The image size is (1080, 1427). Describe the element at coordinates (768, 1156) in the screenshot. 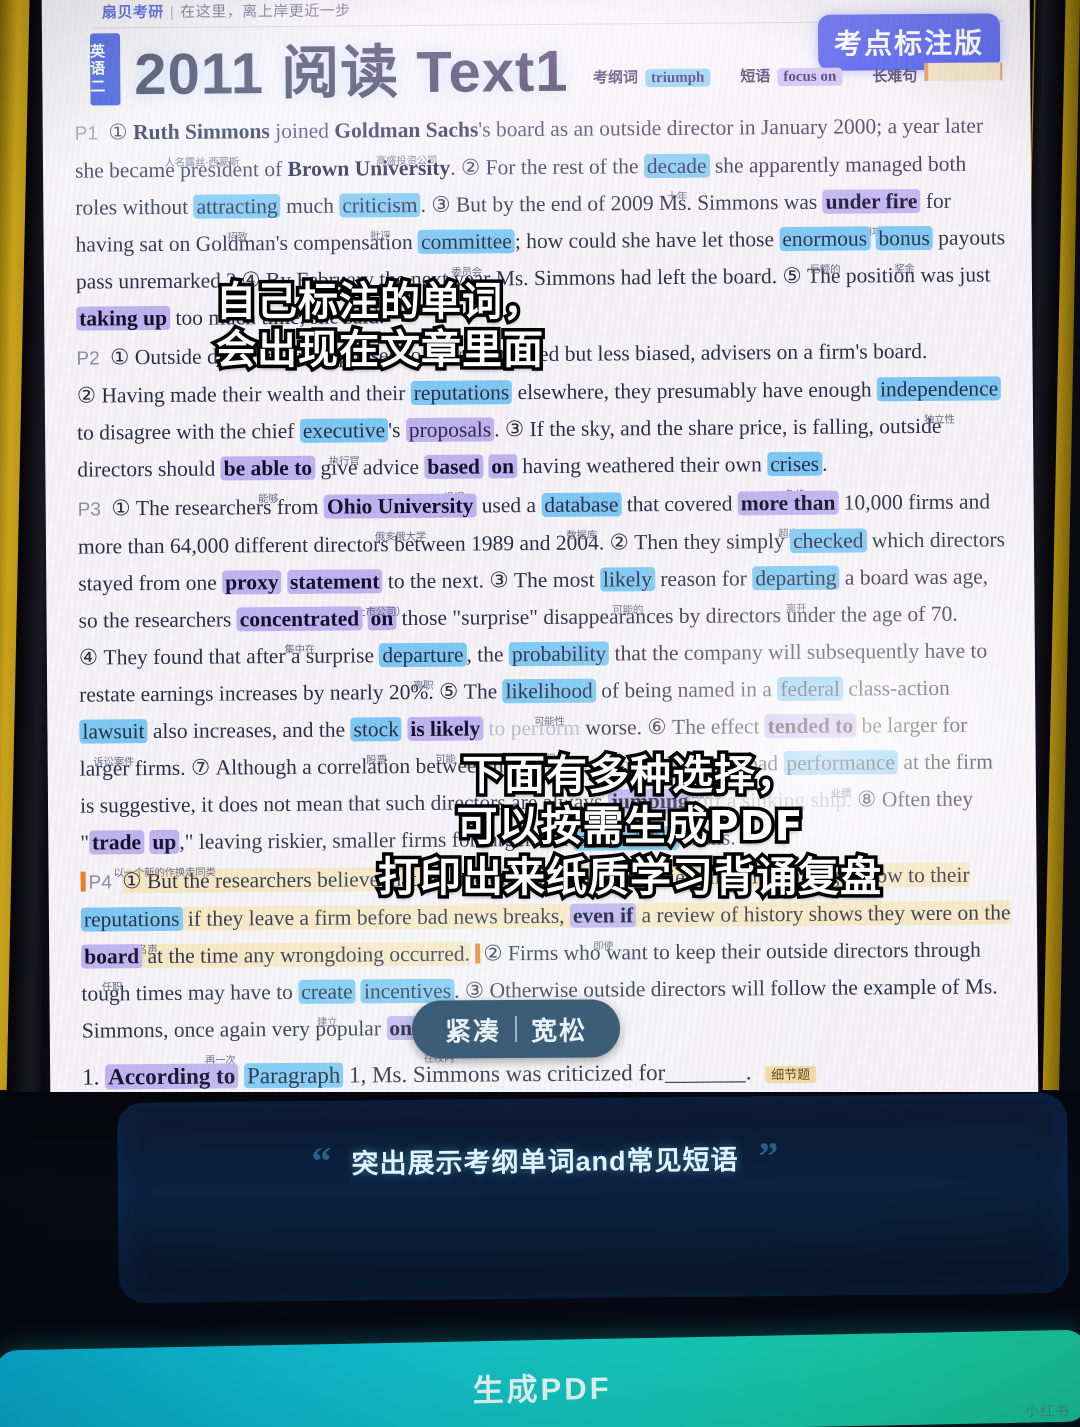

I see `quote-close-icon: ”` at that location.